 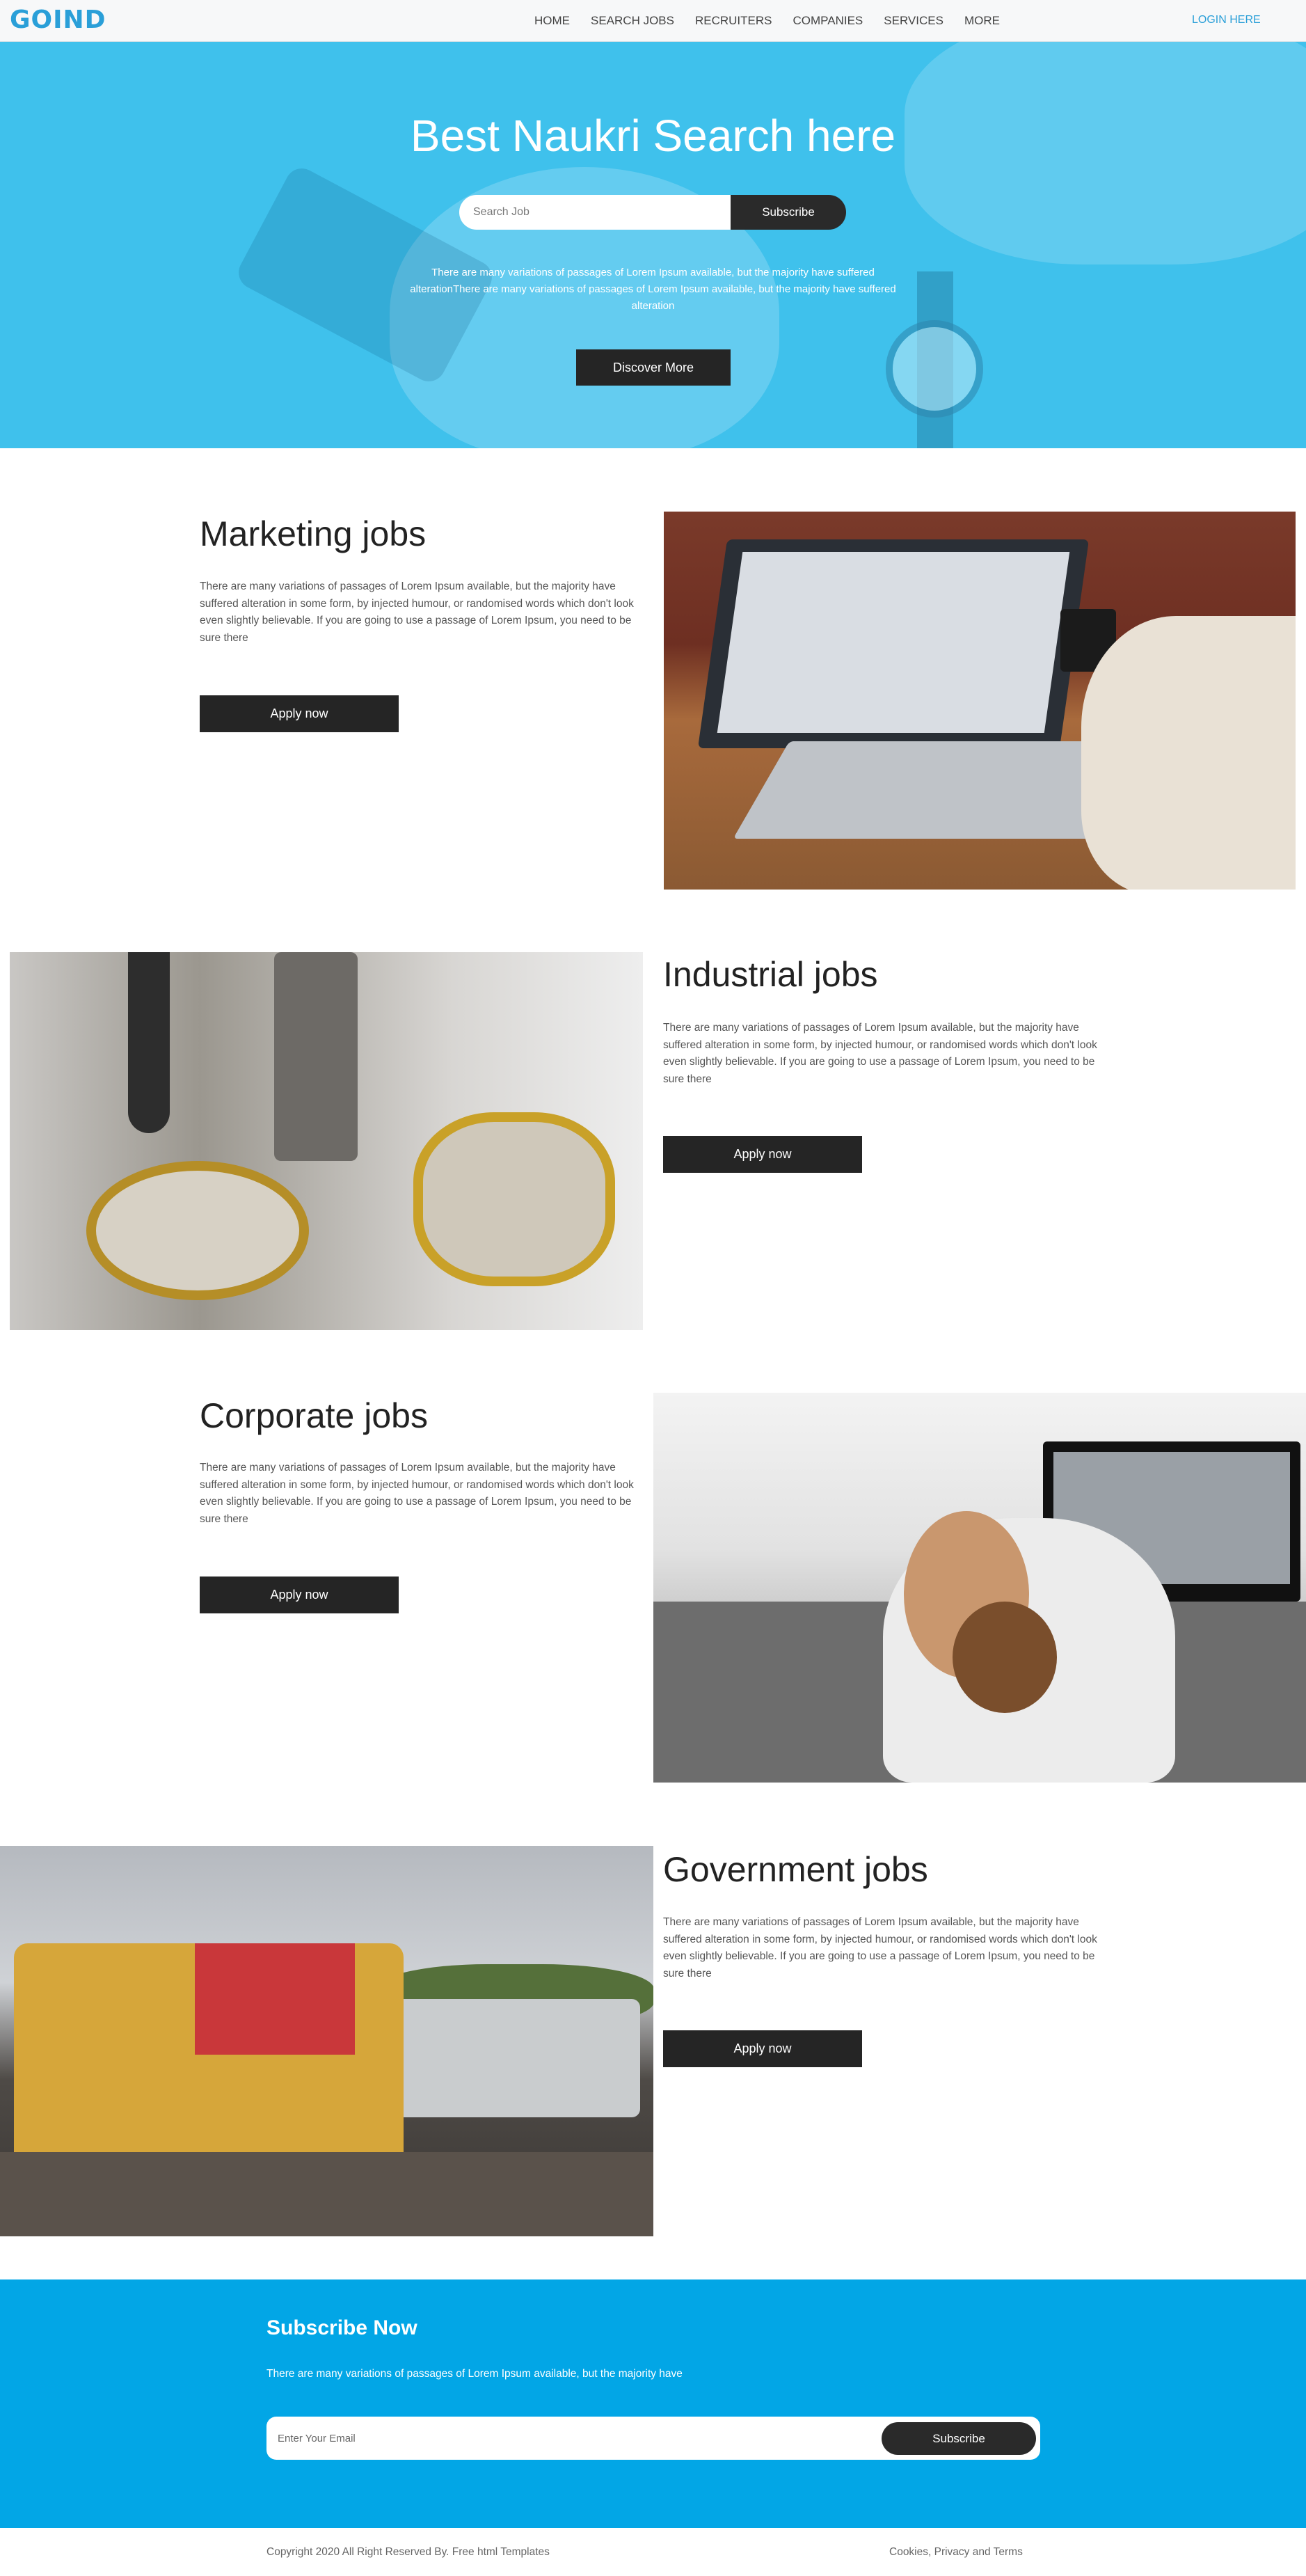 What do you see at coordinates (959, 2438) in the screenshot?
I see `subscribe-button: Subscribe` at bounding box center [959, 2438].